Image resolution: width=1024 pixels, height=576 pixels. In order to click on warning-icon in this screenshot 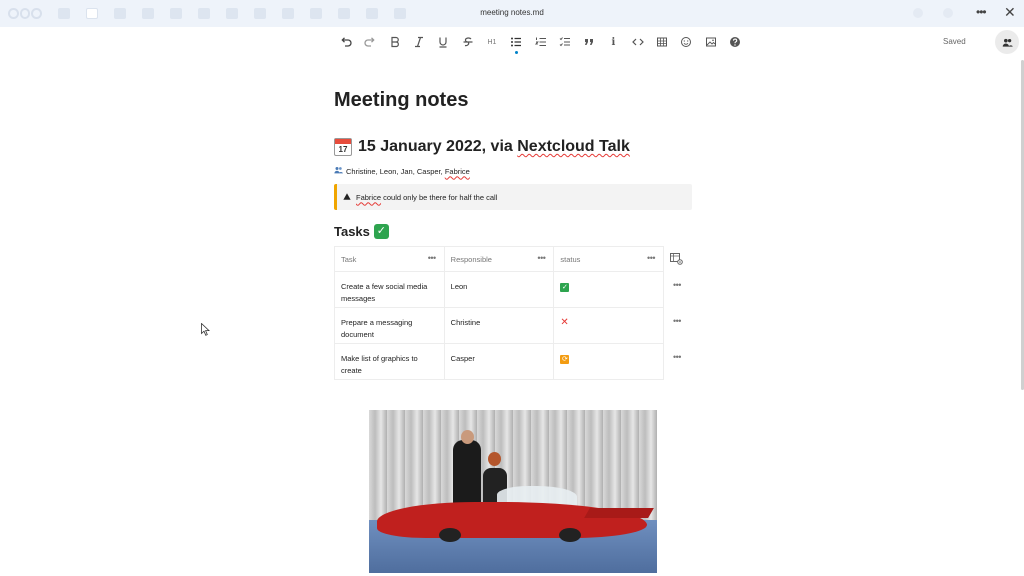, I will do `click(347, 197)`.